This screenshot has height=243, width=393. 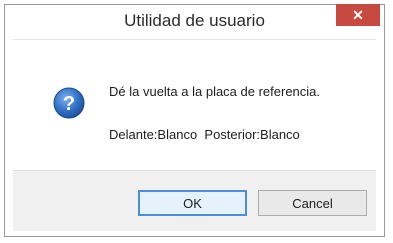 I want to click on question-icon: ?, so click(x=69, y=103).